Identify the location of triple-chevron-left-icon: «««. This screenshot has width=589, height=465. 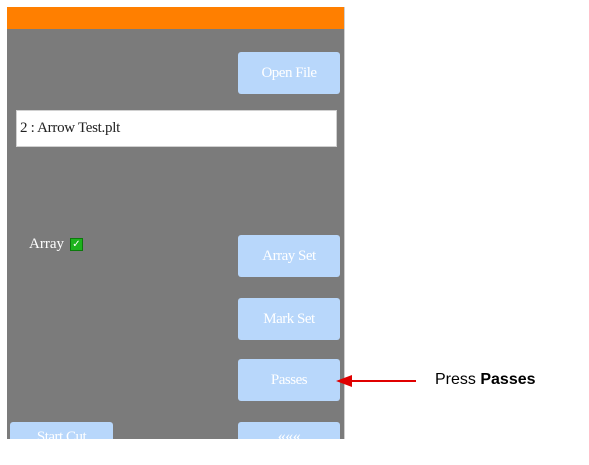
(289, 433).